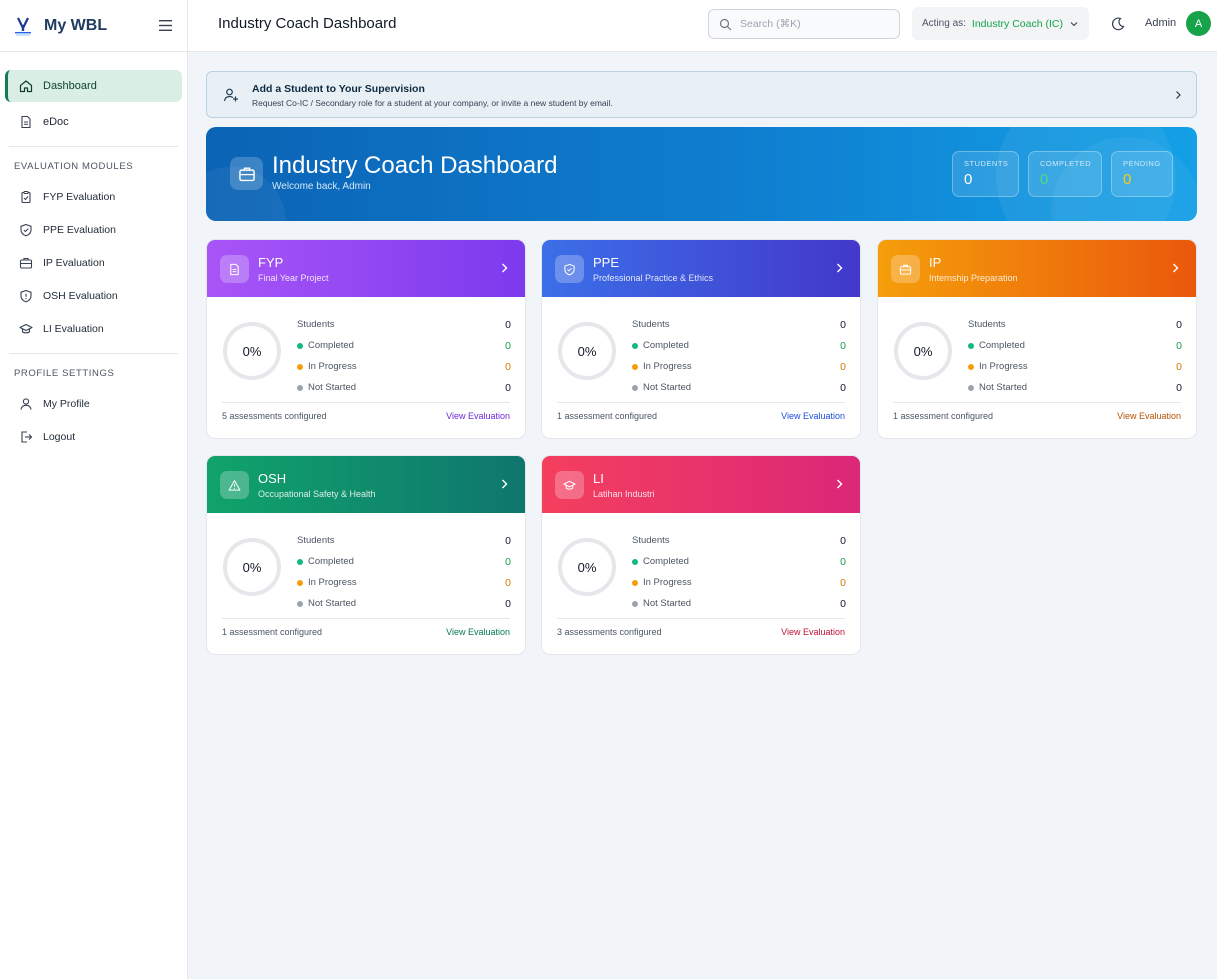 The image size is (1217, 979). Describe the element at coordinates (1160, 23) in the screenshot. I see `user-name: Admin` at that location.